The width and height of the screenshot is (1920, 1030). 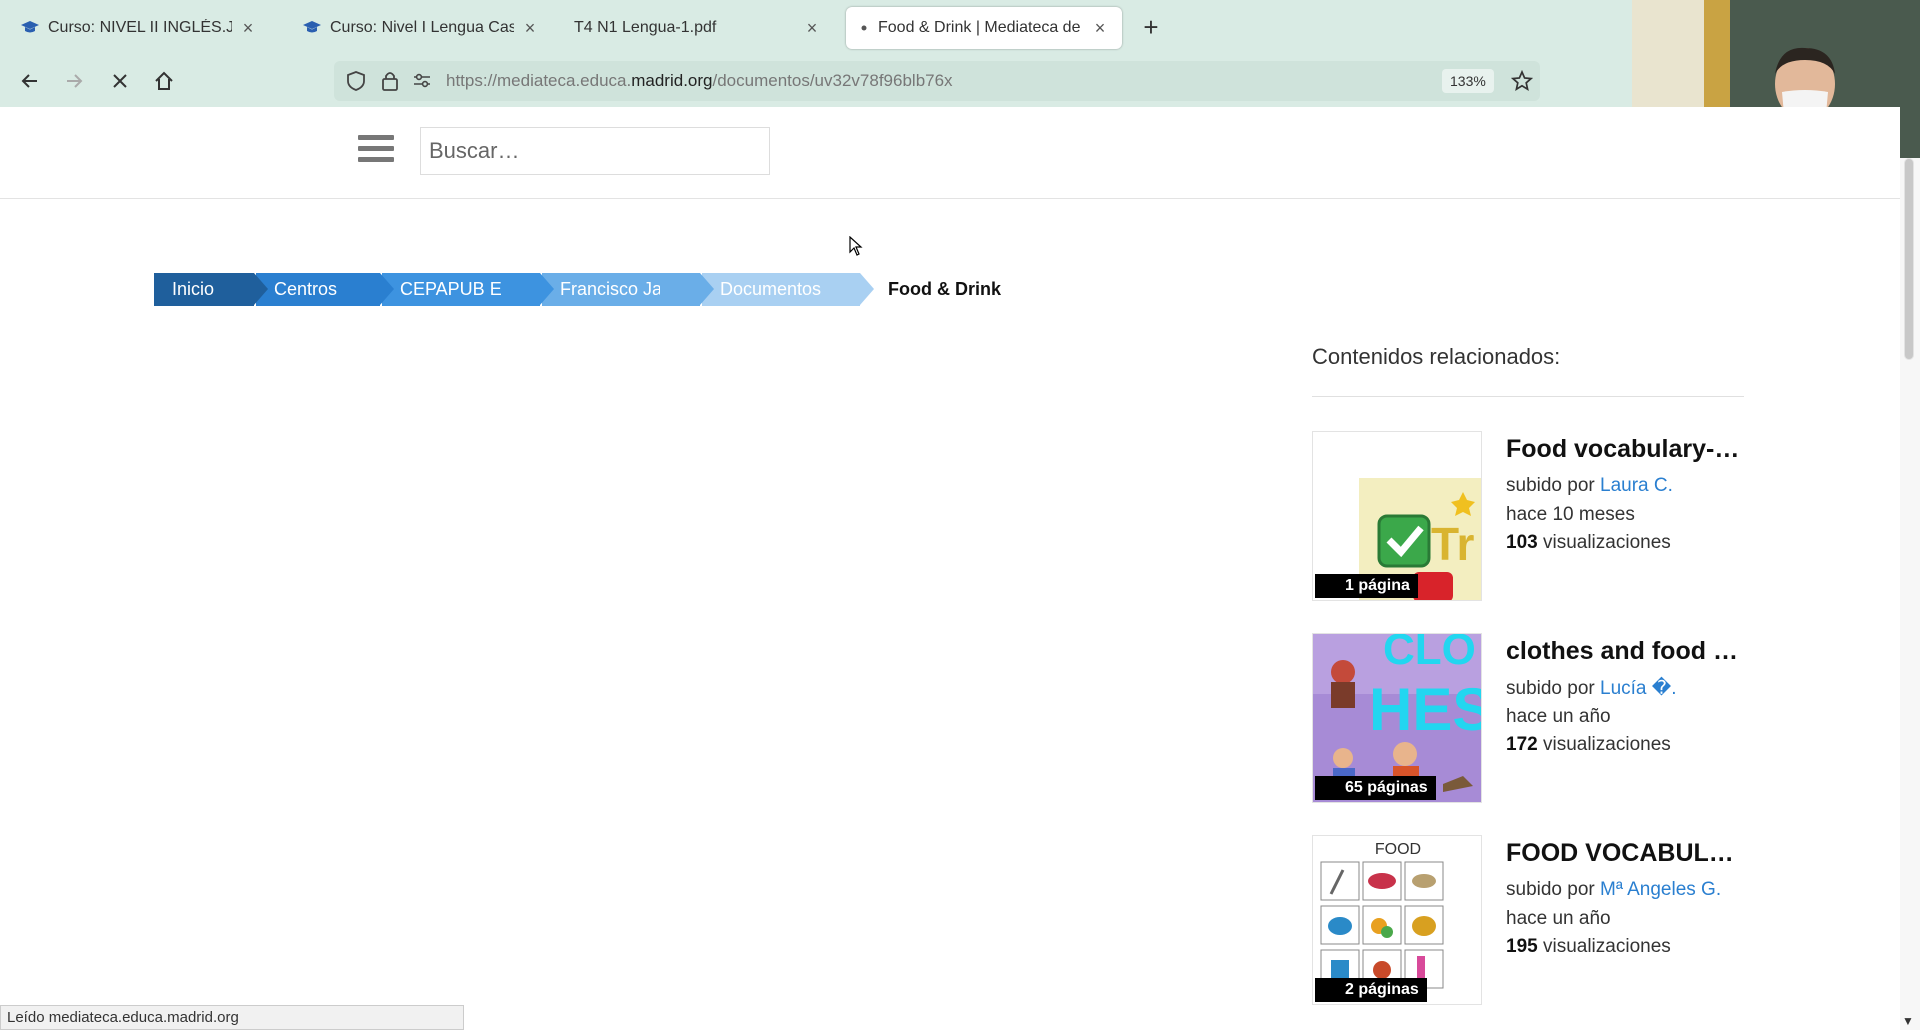 I want to click on related-content-heading: Contenidos relacionados:, so click(x=1436, y=356).